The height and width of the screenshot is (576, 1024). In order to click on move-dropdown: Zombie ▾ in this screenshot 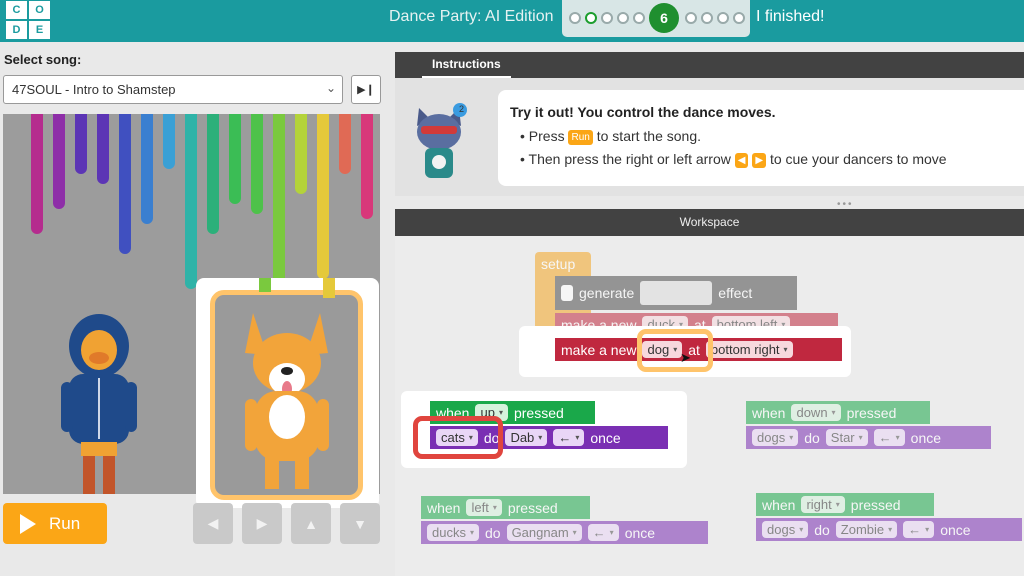, I will do `click(866, 529)`.